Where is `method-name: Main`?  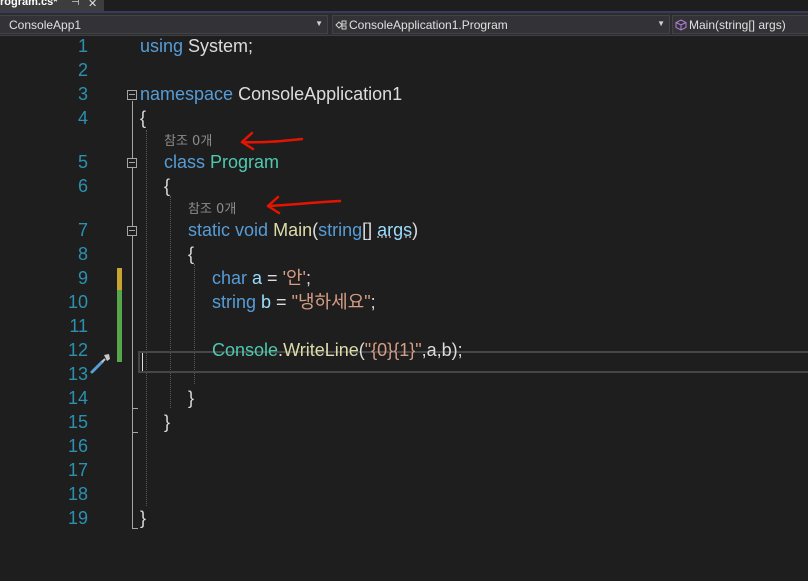
method-name: Main is located at coordinates (293, 230).